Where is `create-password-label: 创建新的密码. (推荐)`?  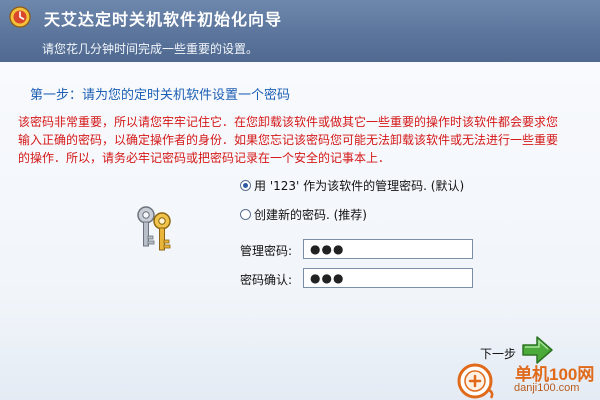 create-password-label: 创建新的密码. (推荐) is located at coordinates (310, 215).